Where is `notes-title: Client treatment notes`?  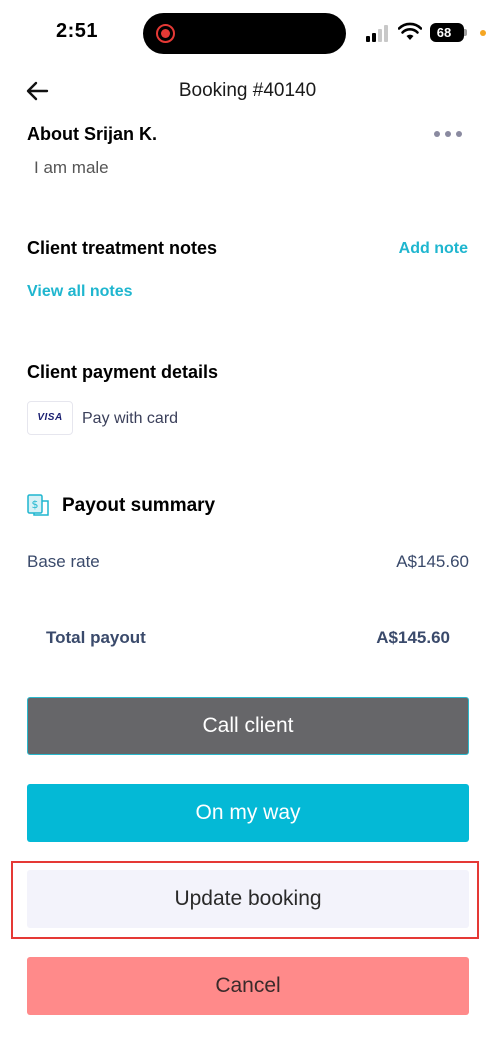 notes-title: Client treatment notes is located at coordinates (122, 248).